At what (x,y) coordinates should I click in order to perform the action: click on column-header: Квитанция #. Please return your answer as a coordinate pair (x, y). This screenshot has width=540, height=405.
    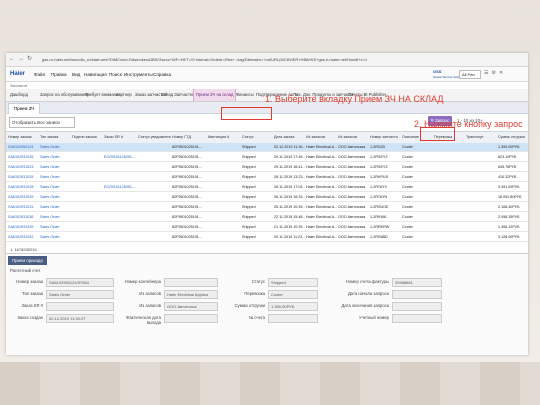
    Looking at the image, I should click on (224, 137).